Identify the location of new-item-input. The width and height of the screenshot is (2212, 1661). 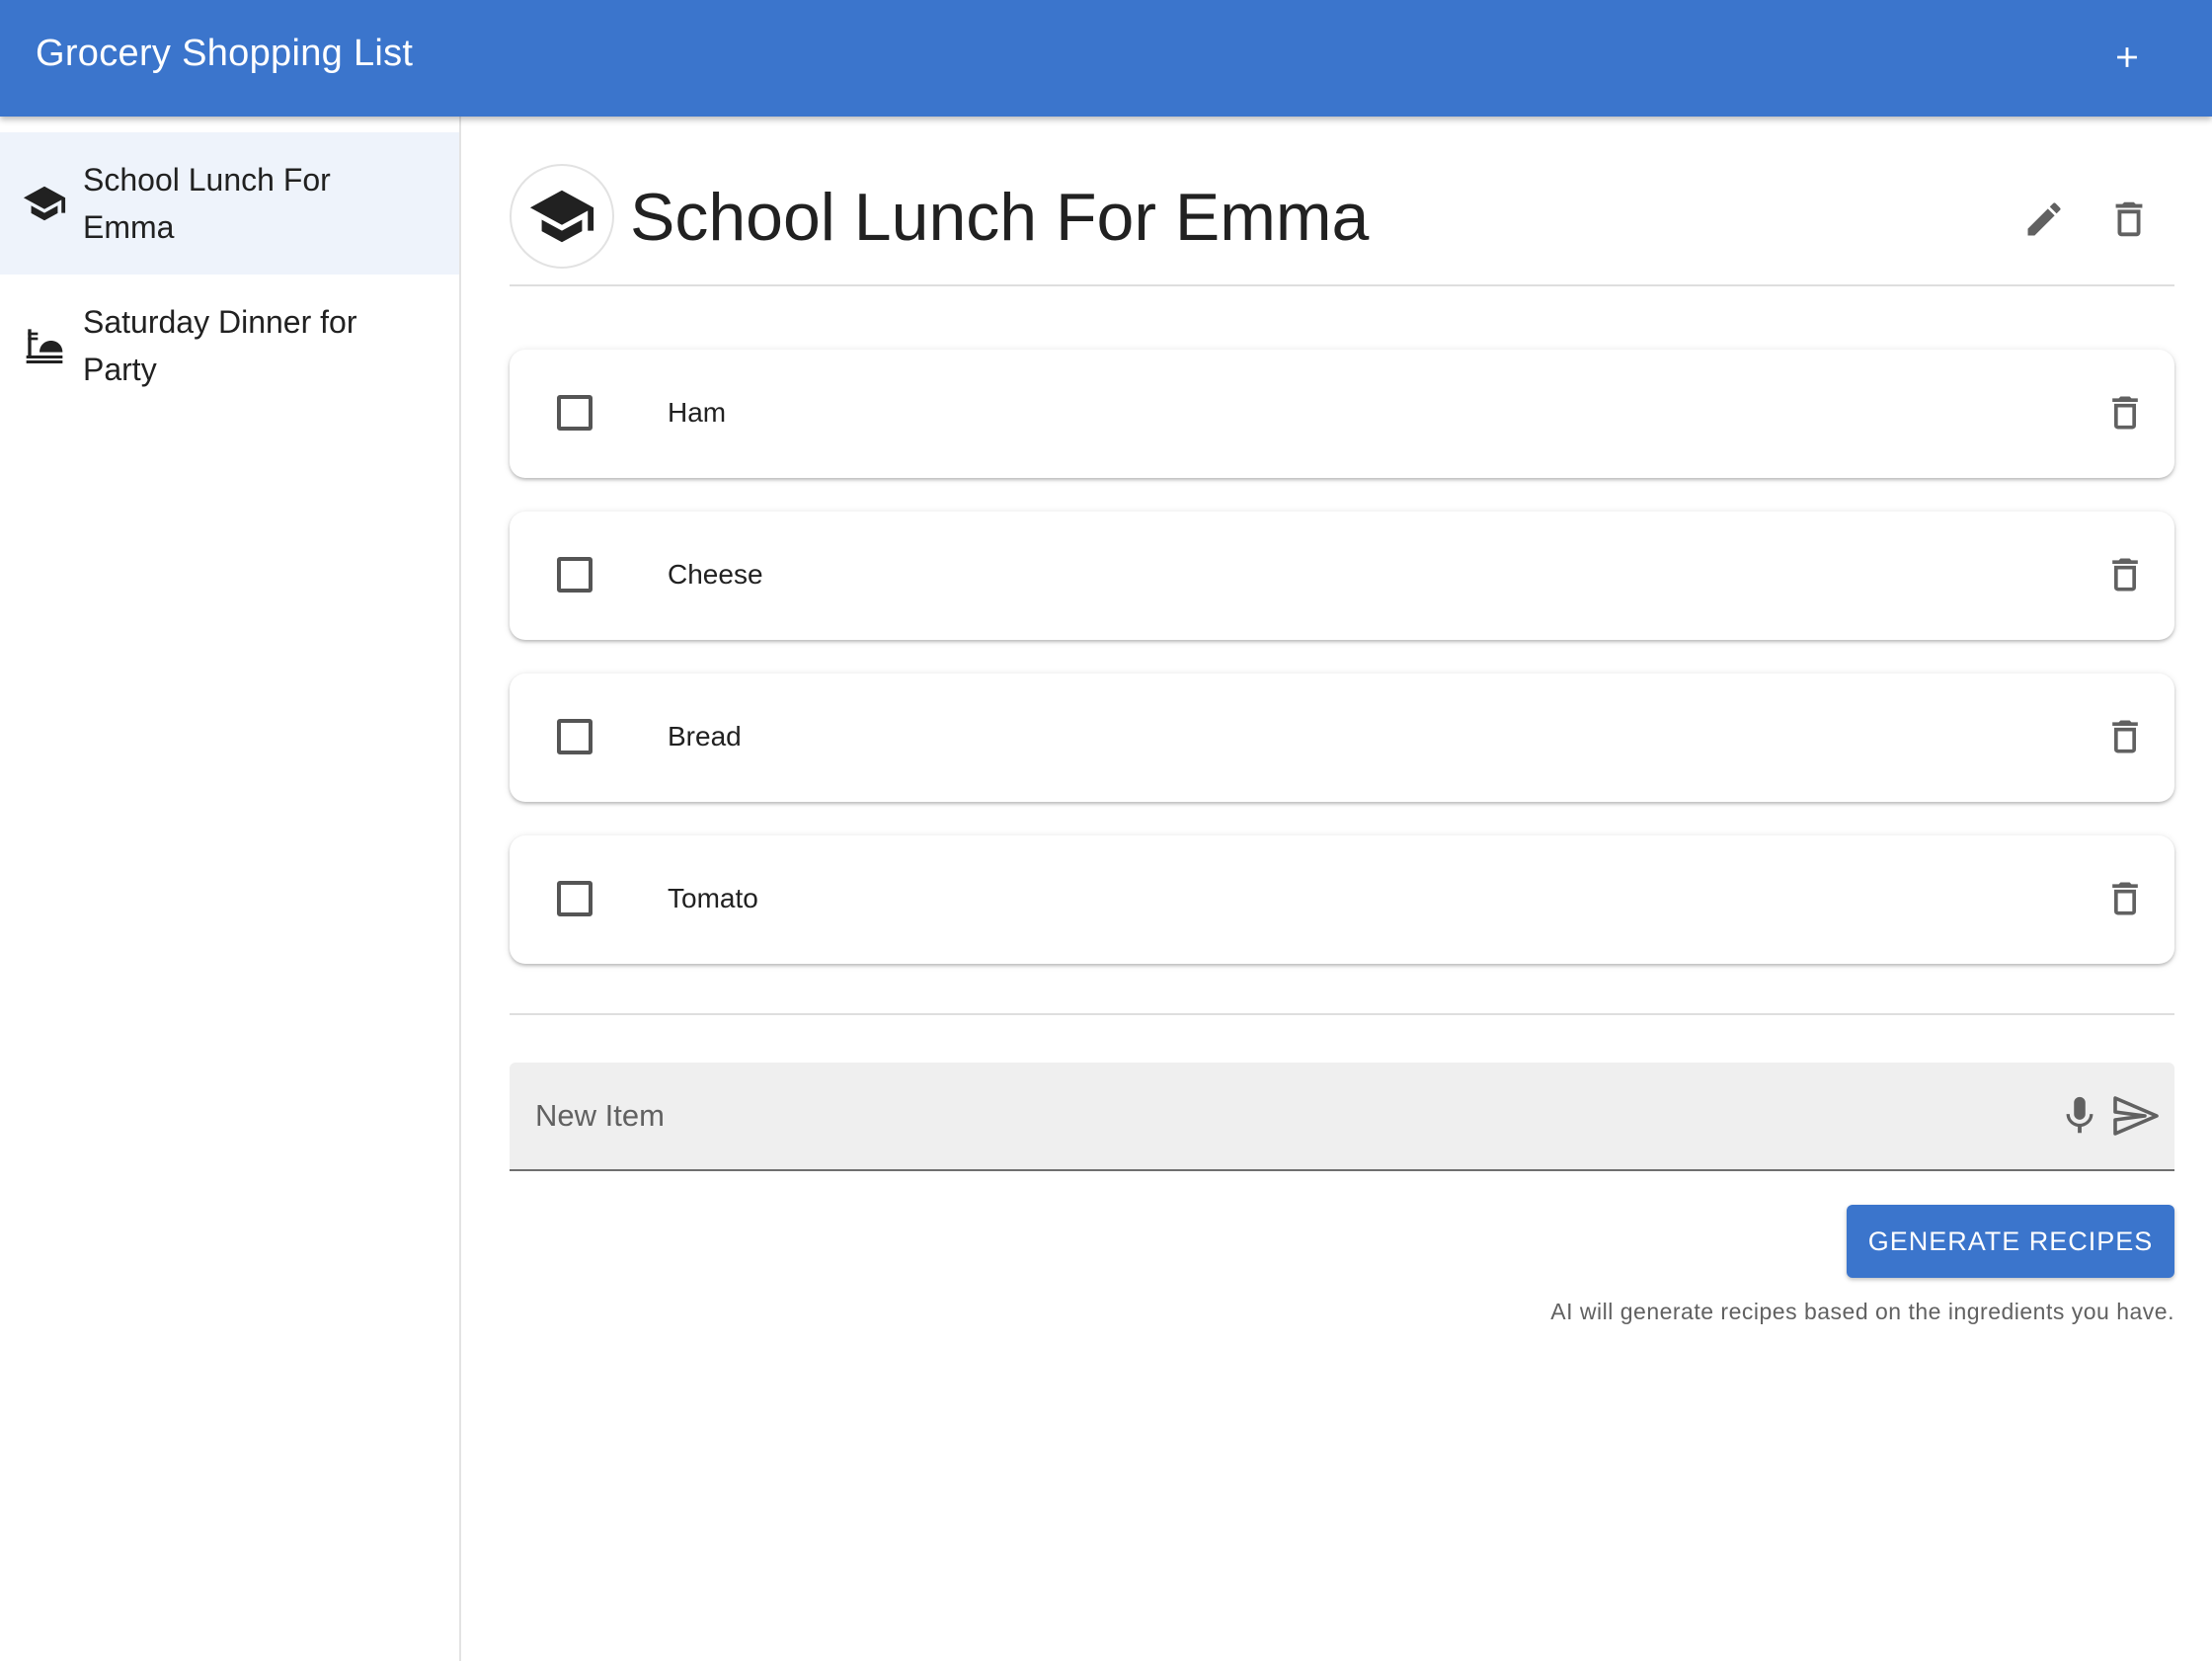
(1273, 1116).